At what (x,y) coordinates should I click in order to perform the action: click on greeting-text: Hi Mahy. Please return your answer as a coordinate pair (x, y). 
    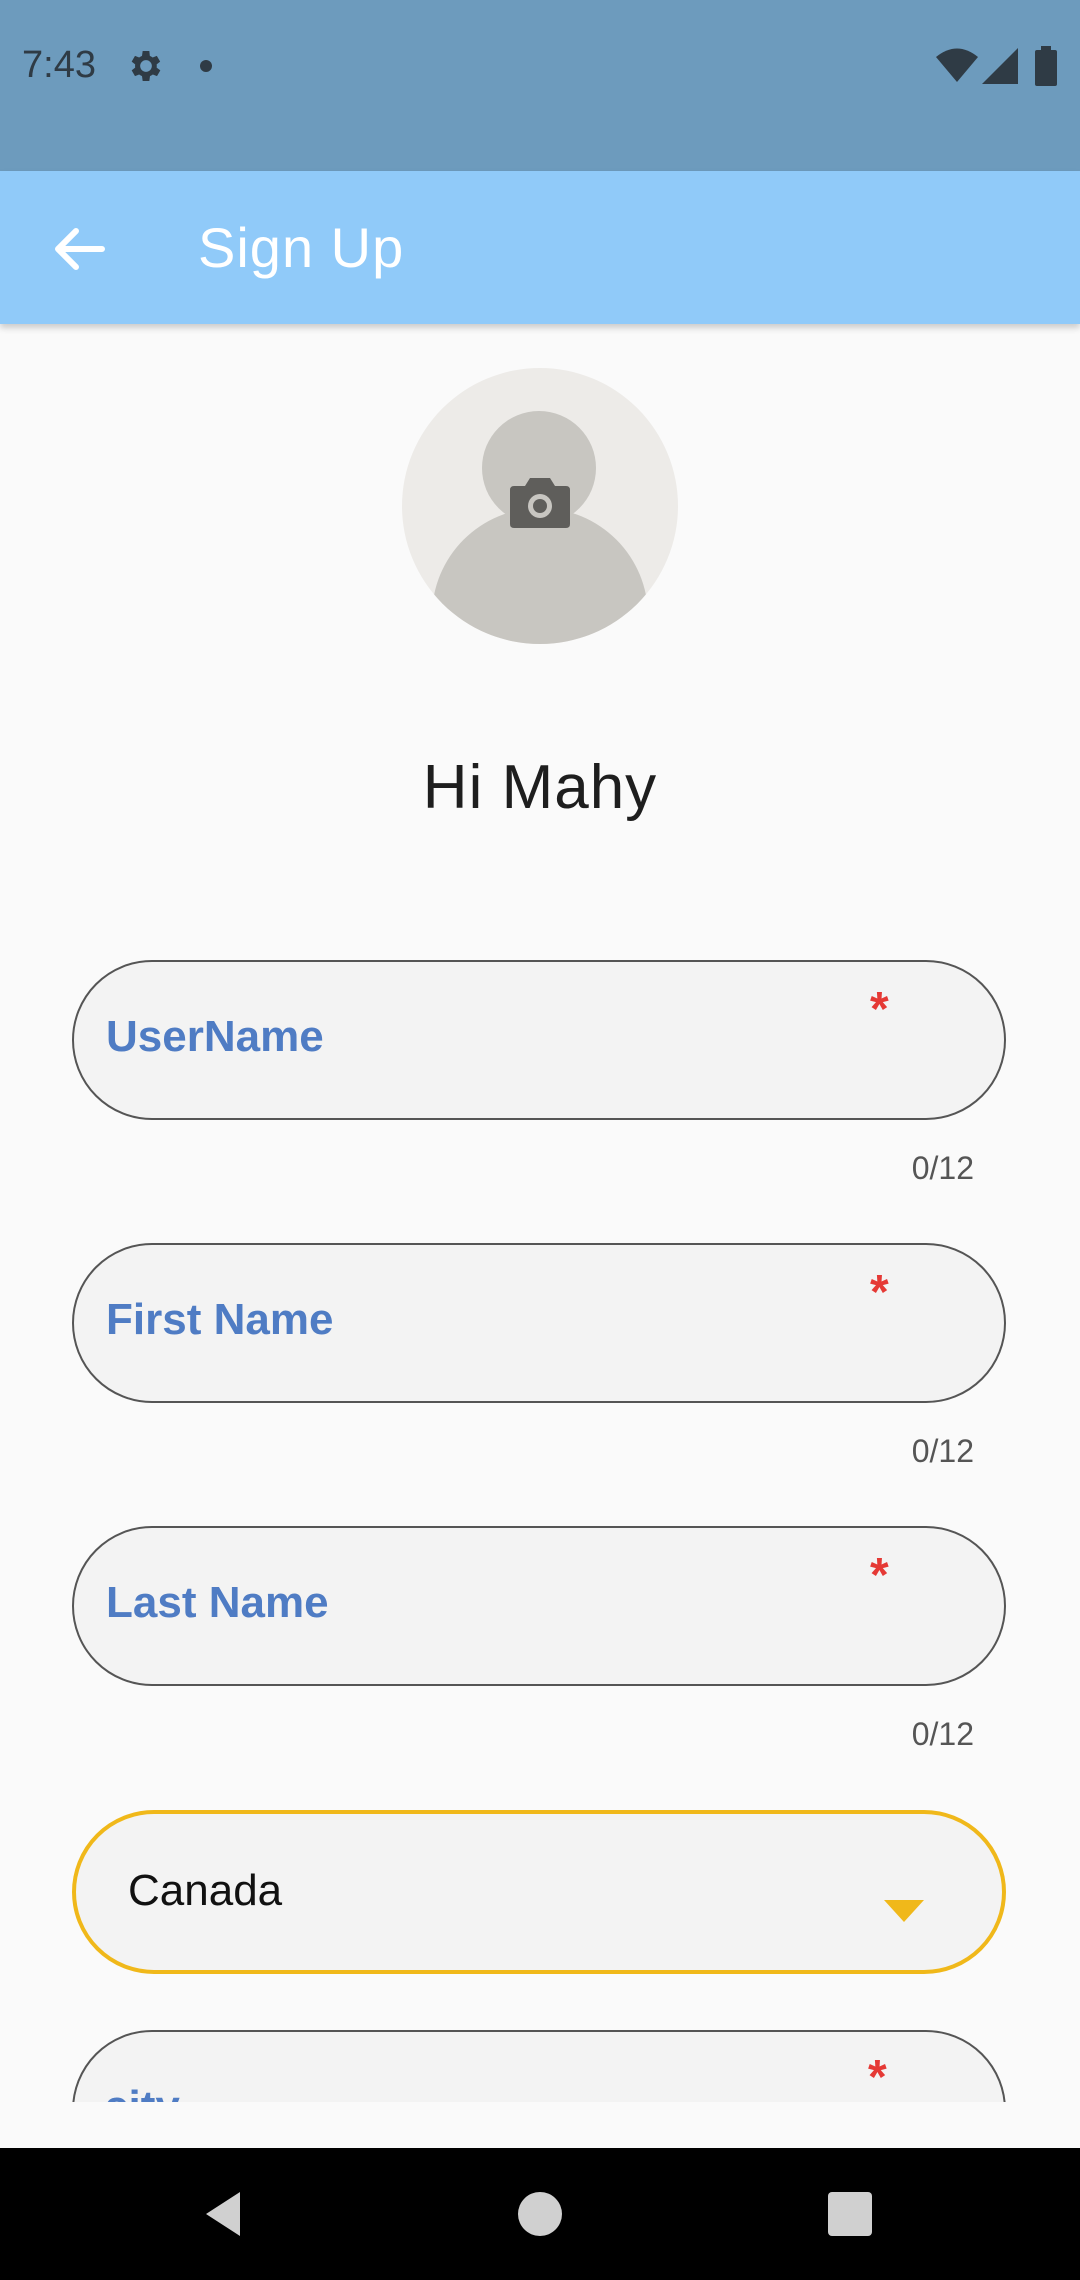
    Looking at the image, I should click on (540, 787).